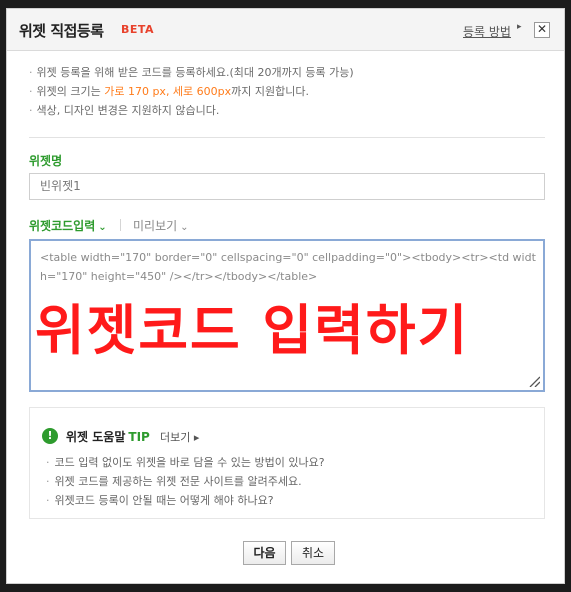 This screenshot has width=571, height=592. Describe the element at coordinates (179, 437) in the screenshot. I see `tip-more-link: 더보기 ▸` at that location.